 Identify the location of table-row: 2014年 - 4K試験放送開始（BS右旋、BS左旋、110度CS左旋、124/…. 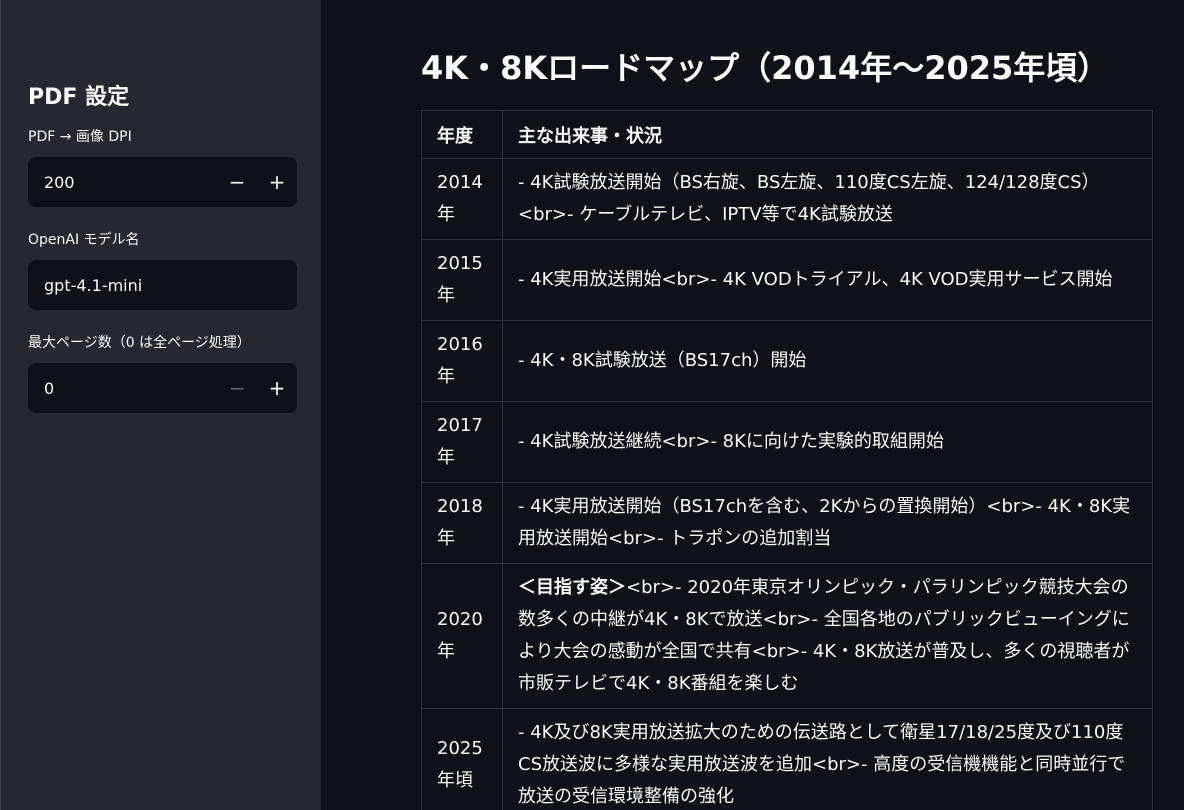
(787, 199).